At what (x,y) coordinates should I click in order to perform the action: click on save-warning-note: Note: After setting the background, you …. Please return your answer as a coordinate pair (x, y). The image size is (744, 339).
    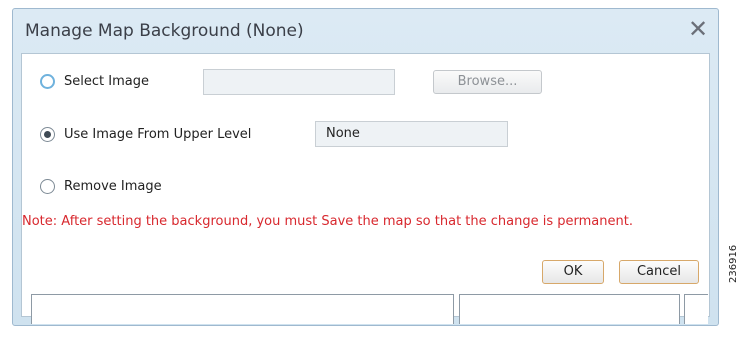
    Looking at the image, I should click on (327, 221).